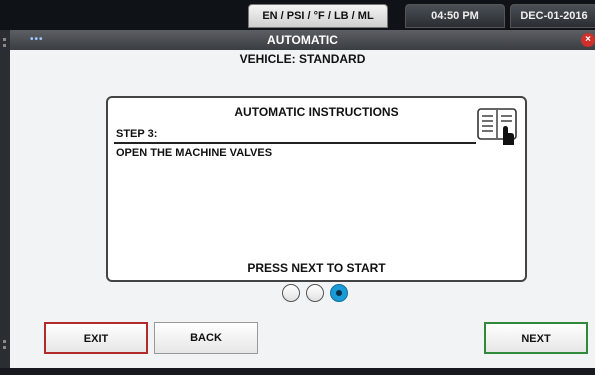  Describe the element at coordinates (96, 338) in the screenshot. I see `exit-button: EXIT` at that location.